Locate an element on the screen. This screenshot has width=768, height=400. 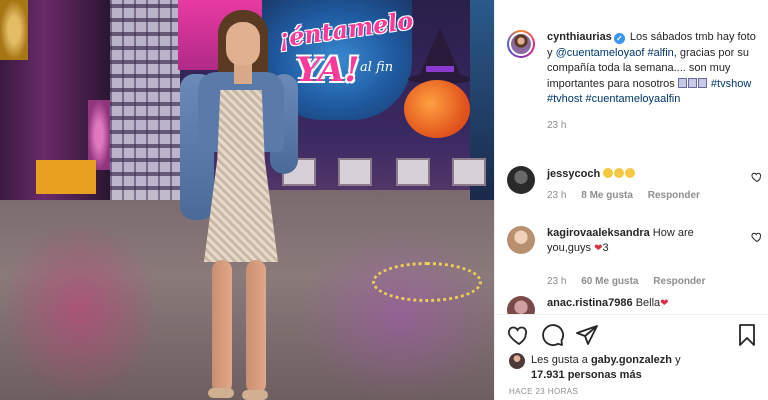
comment: jessycoch 23 h 8 Me gusta Responder is located at coordinates (635, 183).